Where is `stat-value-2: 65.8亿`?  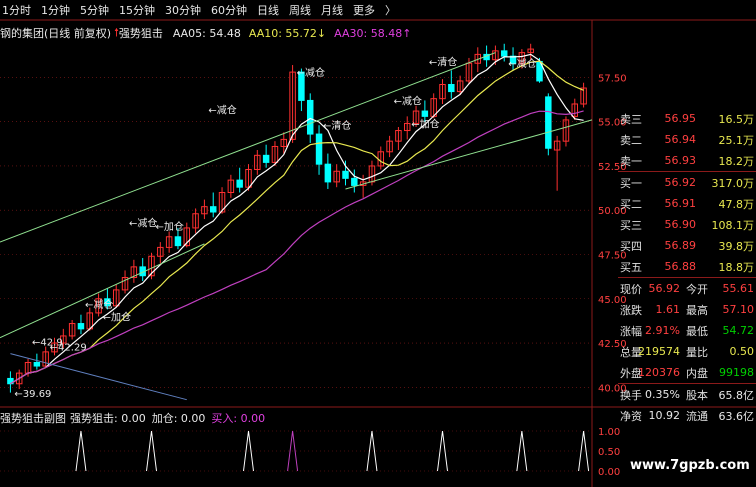 stat-value-2: 65.8亿 is located at coordinates (736, 395).